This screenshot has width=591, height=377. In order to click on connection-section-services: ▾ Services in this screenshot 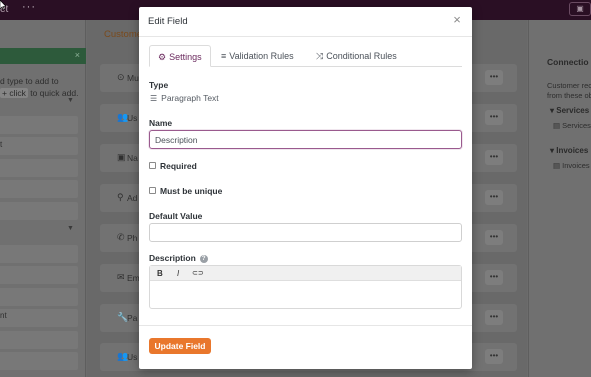, I will do `click(569, 110)`.